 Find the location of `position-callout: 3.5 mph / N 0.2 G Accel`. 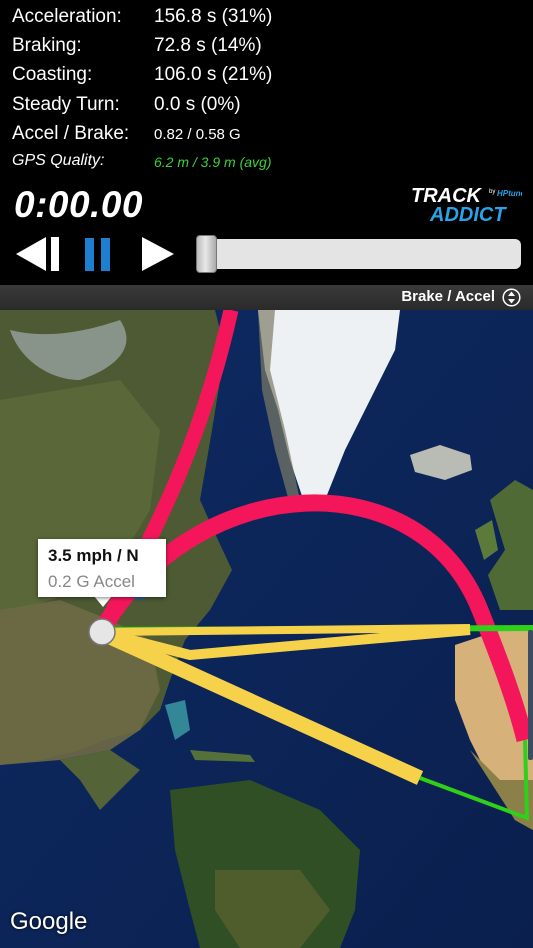

position-callout: 3.5 mph / N 0.2 G Accel is located at coordinates (102, 568).